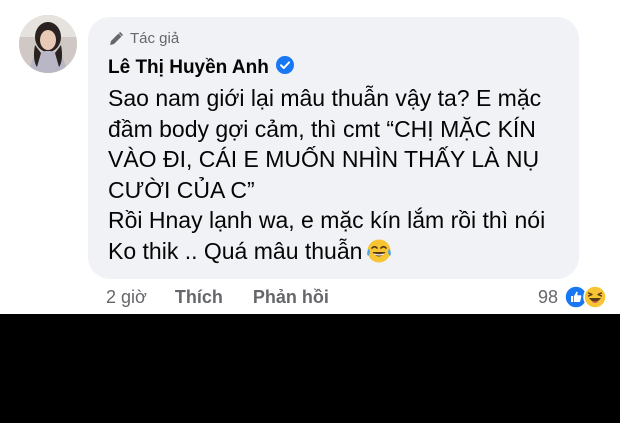  I want to click on avatar, so click(48, 44).